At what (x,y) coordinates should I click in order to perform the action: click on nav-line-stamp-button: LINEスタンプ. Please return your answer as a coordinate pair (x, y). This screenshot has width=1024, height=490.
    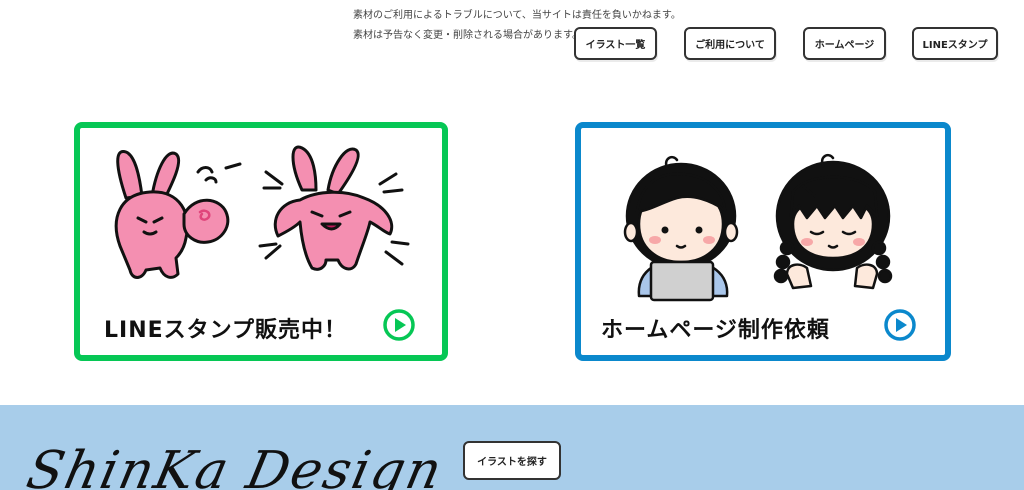
    Looking at the image, I should click on (955, 43).